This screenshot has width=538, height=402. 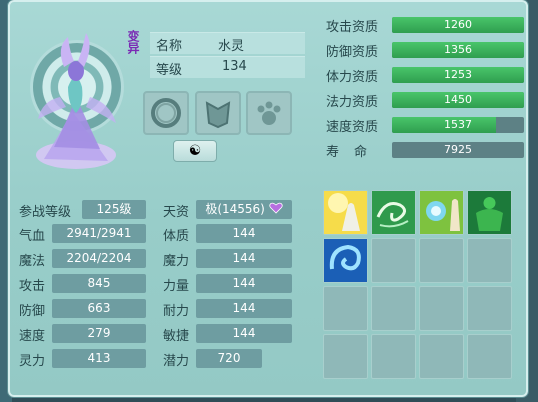 What do you see at coordinates (176, 261) in the screenshot?
I see `stat-label: 魔力` at bounding box center [176, 261].